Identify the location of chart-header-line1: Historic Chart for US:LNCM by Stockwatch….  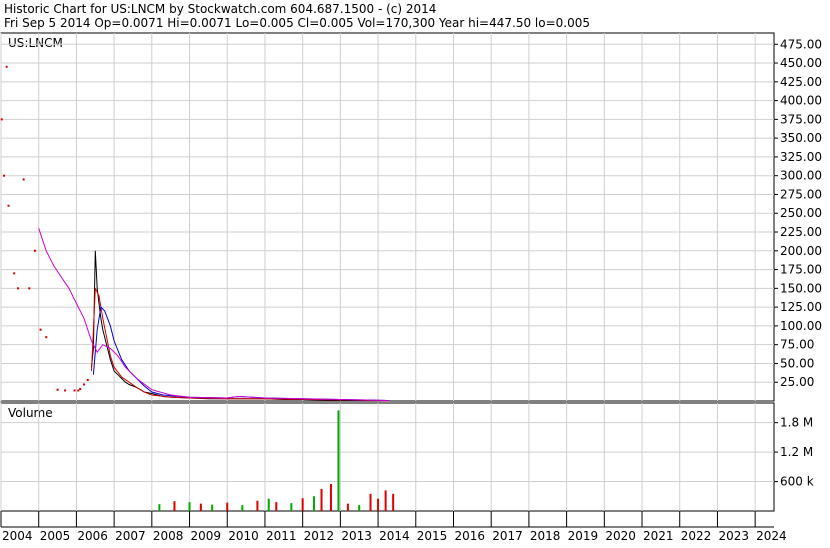
(220, 9).